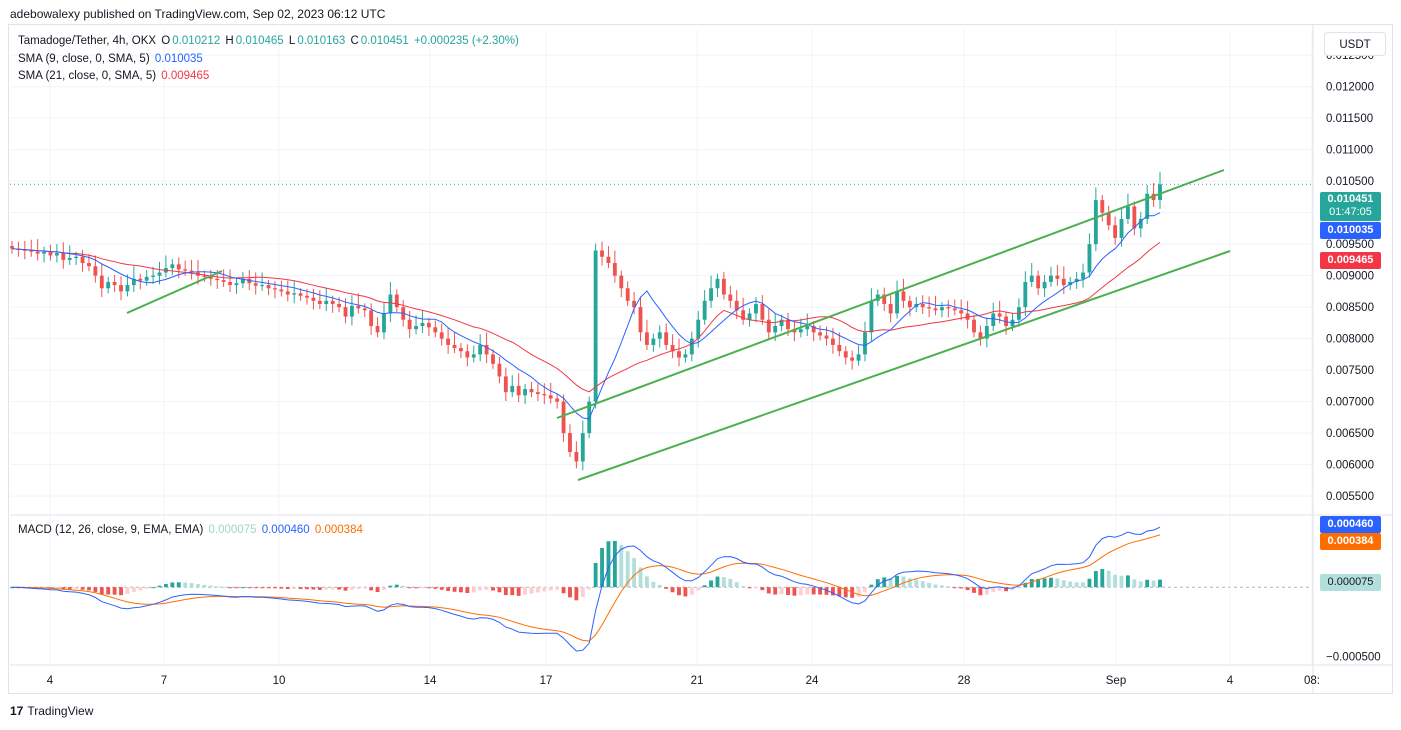 This screenshot has width=1401, height=730. What do you see at coordinates (111, 59) in the screenshot?
I see `sma9-legend: SMA (9, close, 0, SMA, 5) 0.010035` at bounding box center [111, 59].